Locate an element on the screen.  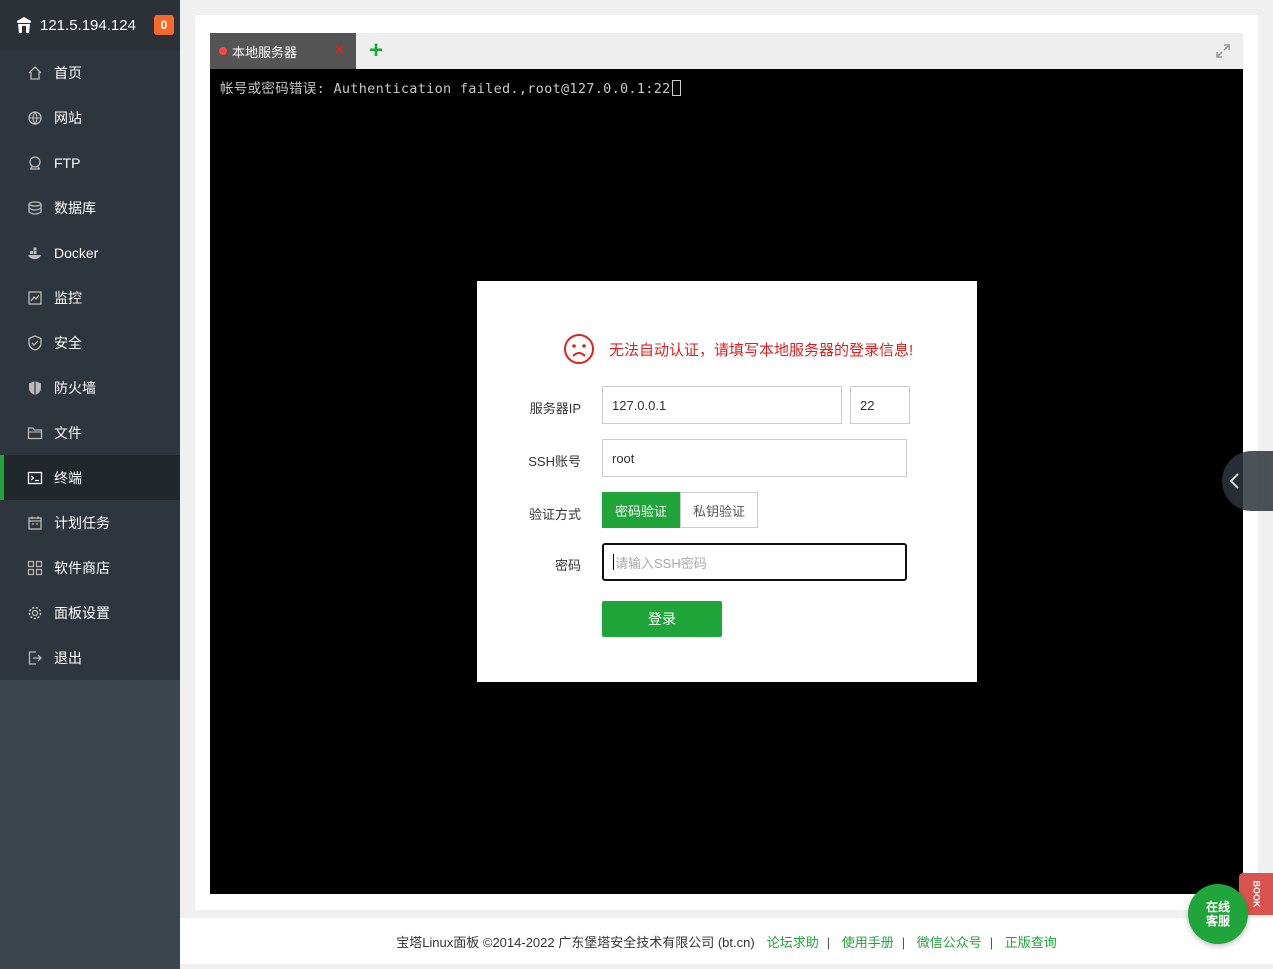
sidebar-item-label: 首页 is located at coordinates (68, 72).